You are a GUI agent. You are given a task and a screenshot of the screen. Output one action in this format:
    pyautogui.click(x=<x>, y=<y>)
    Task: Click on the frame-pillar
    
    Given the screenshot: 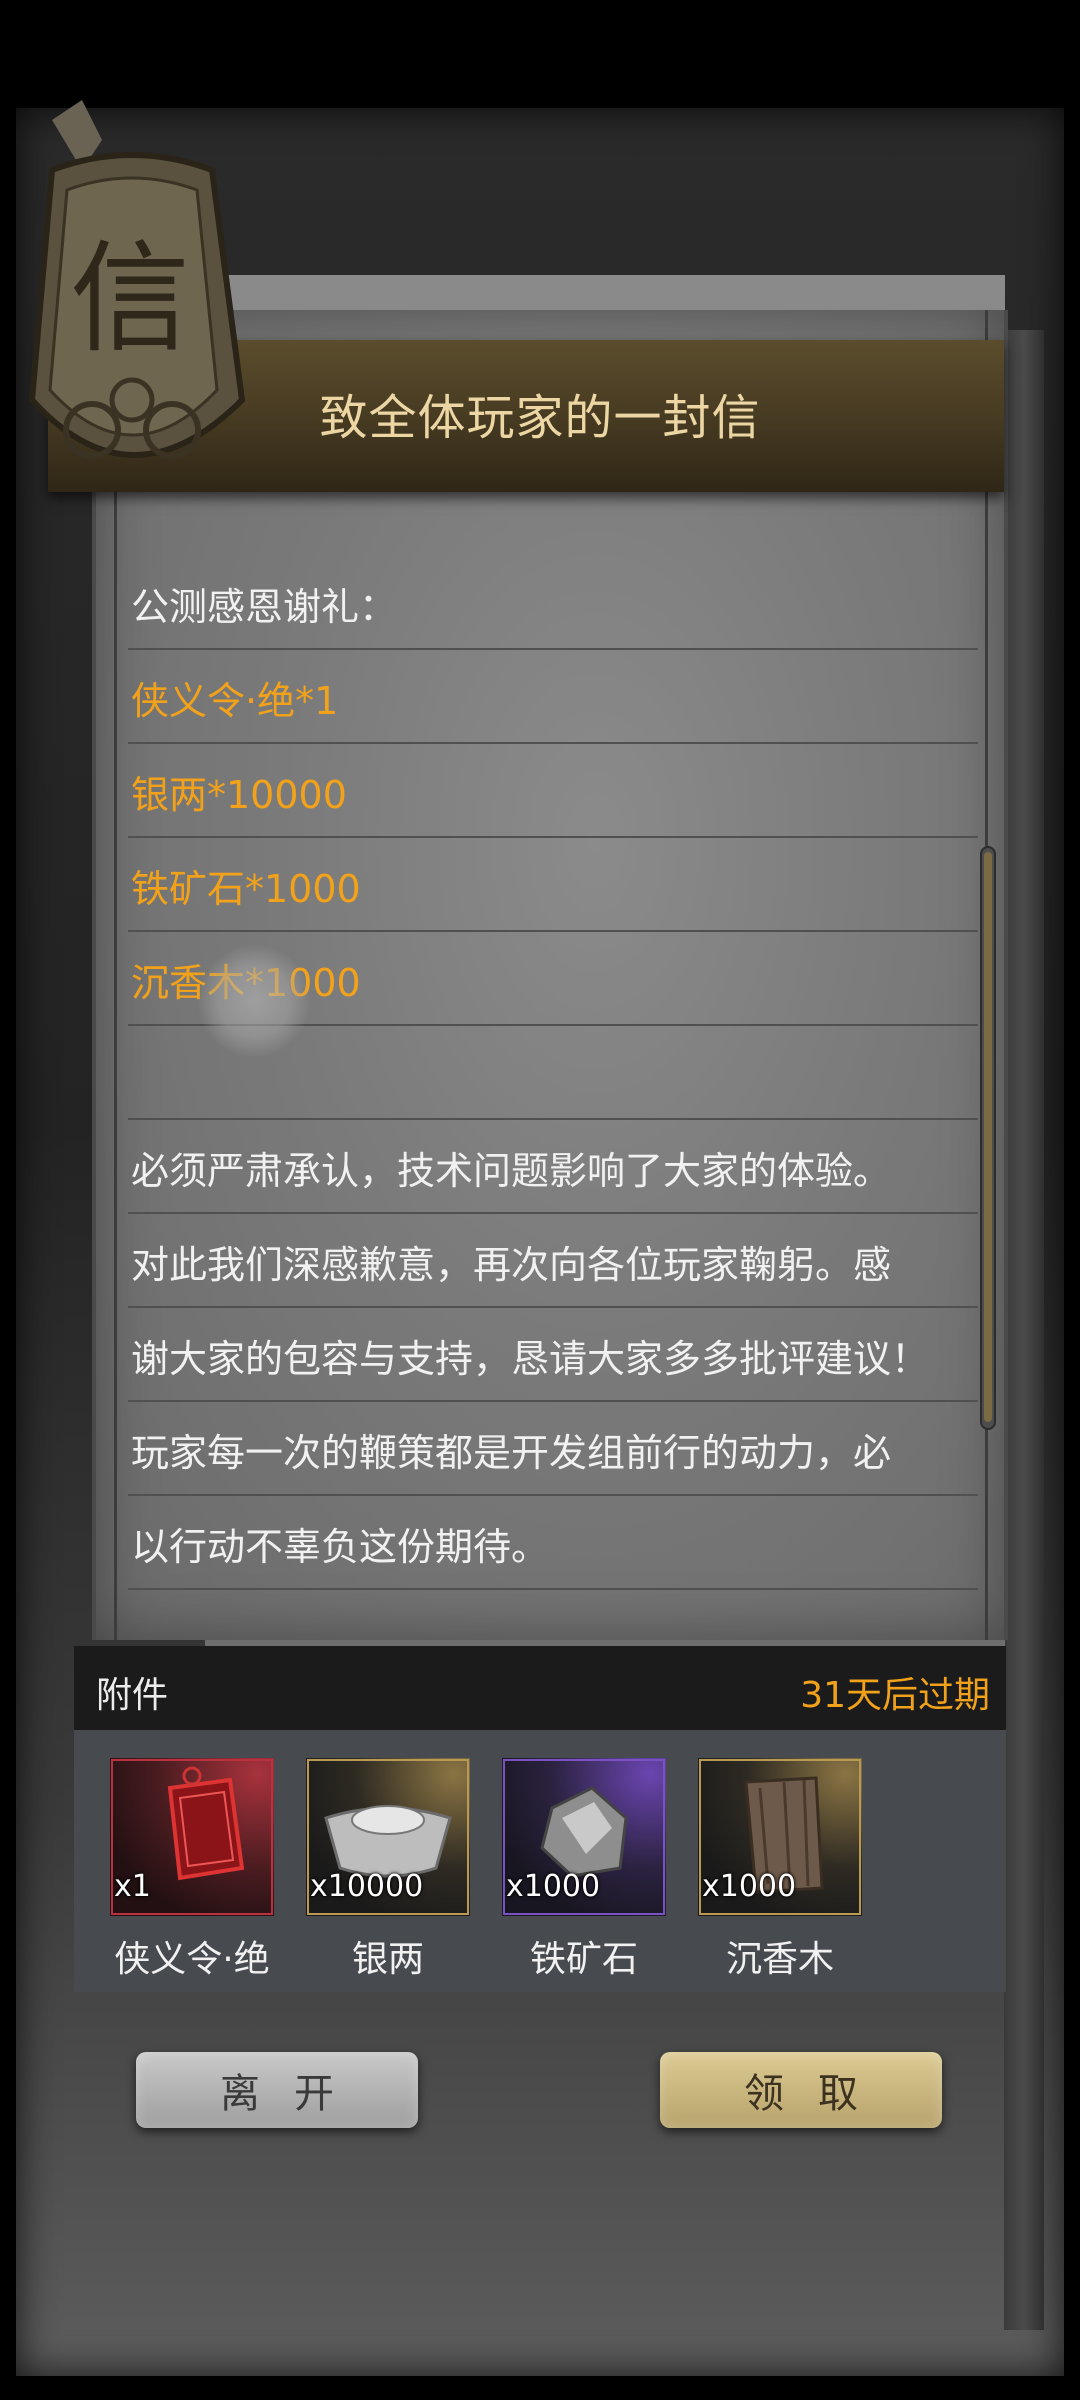 What is the action you would take?
    pyautogui.click(x=1024, y=1330)
    